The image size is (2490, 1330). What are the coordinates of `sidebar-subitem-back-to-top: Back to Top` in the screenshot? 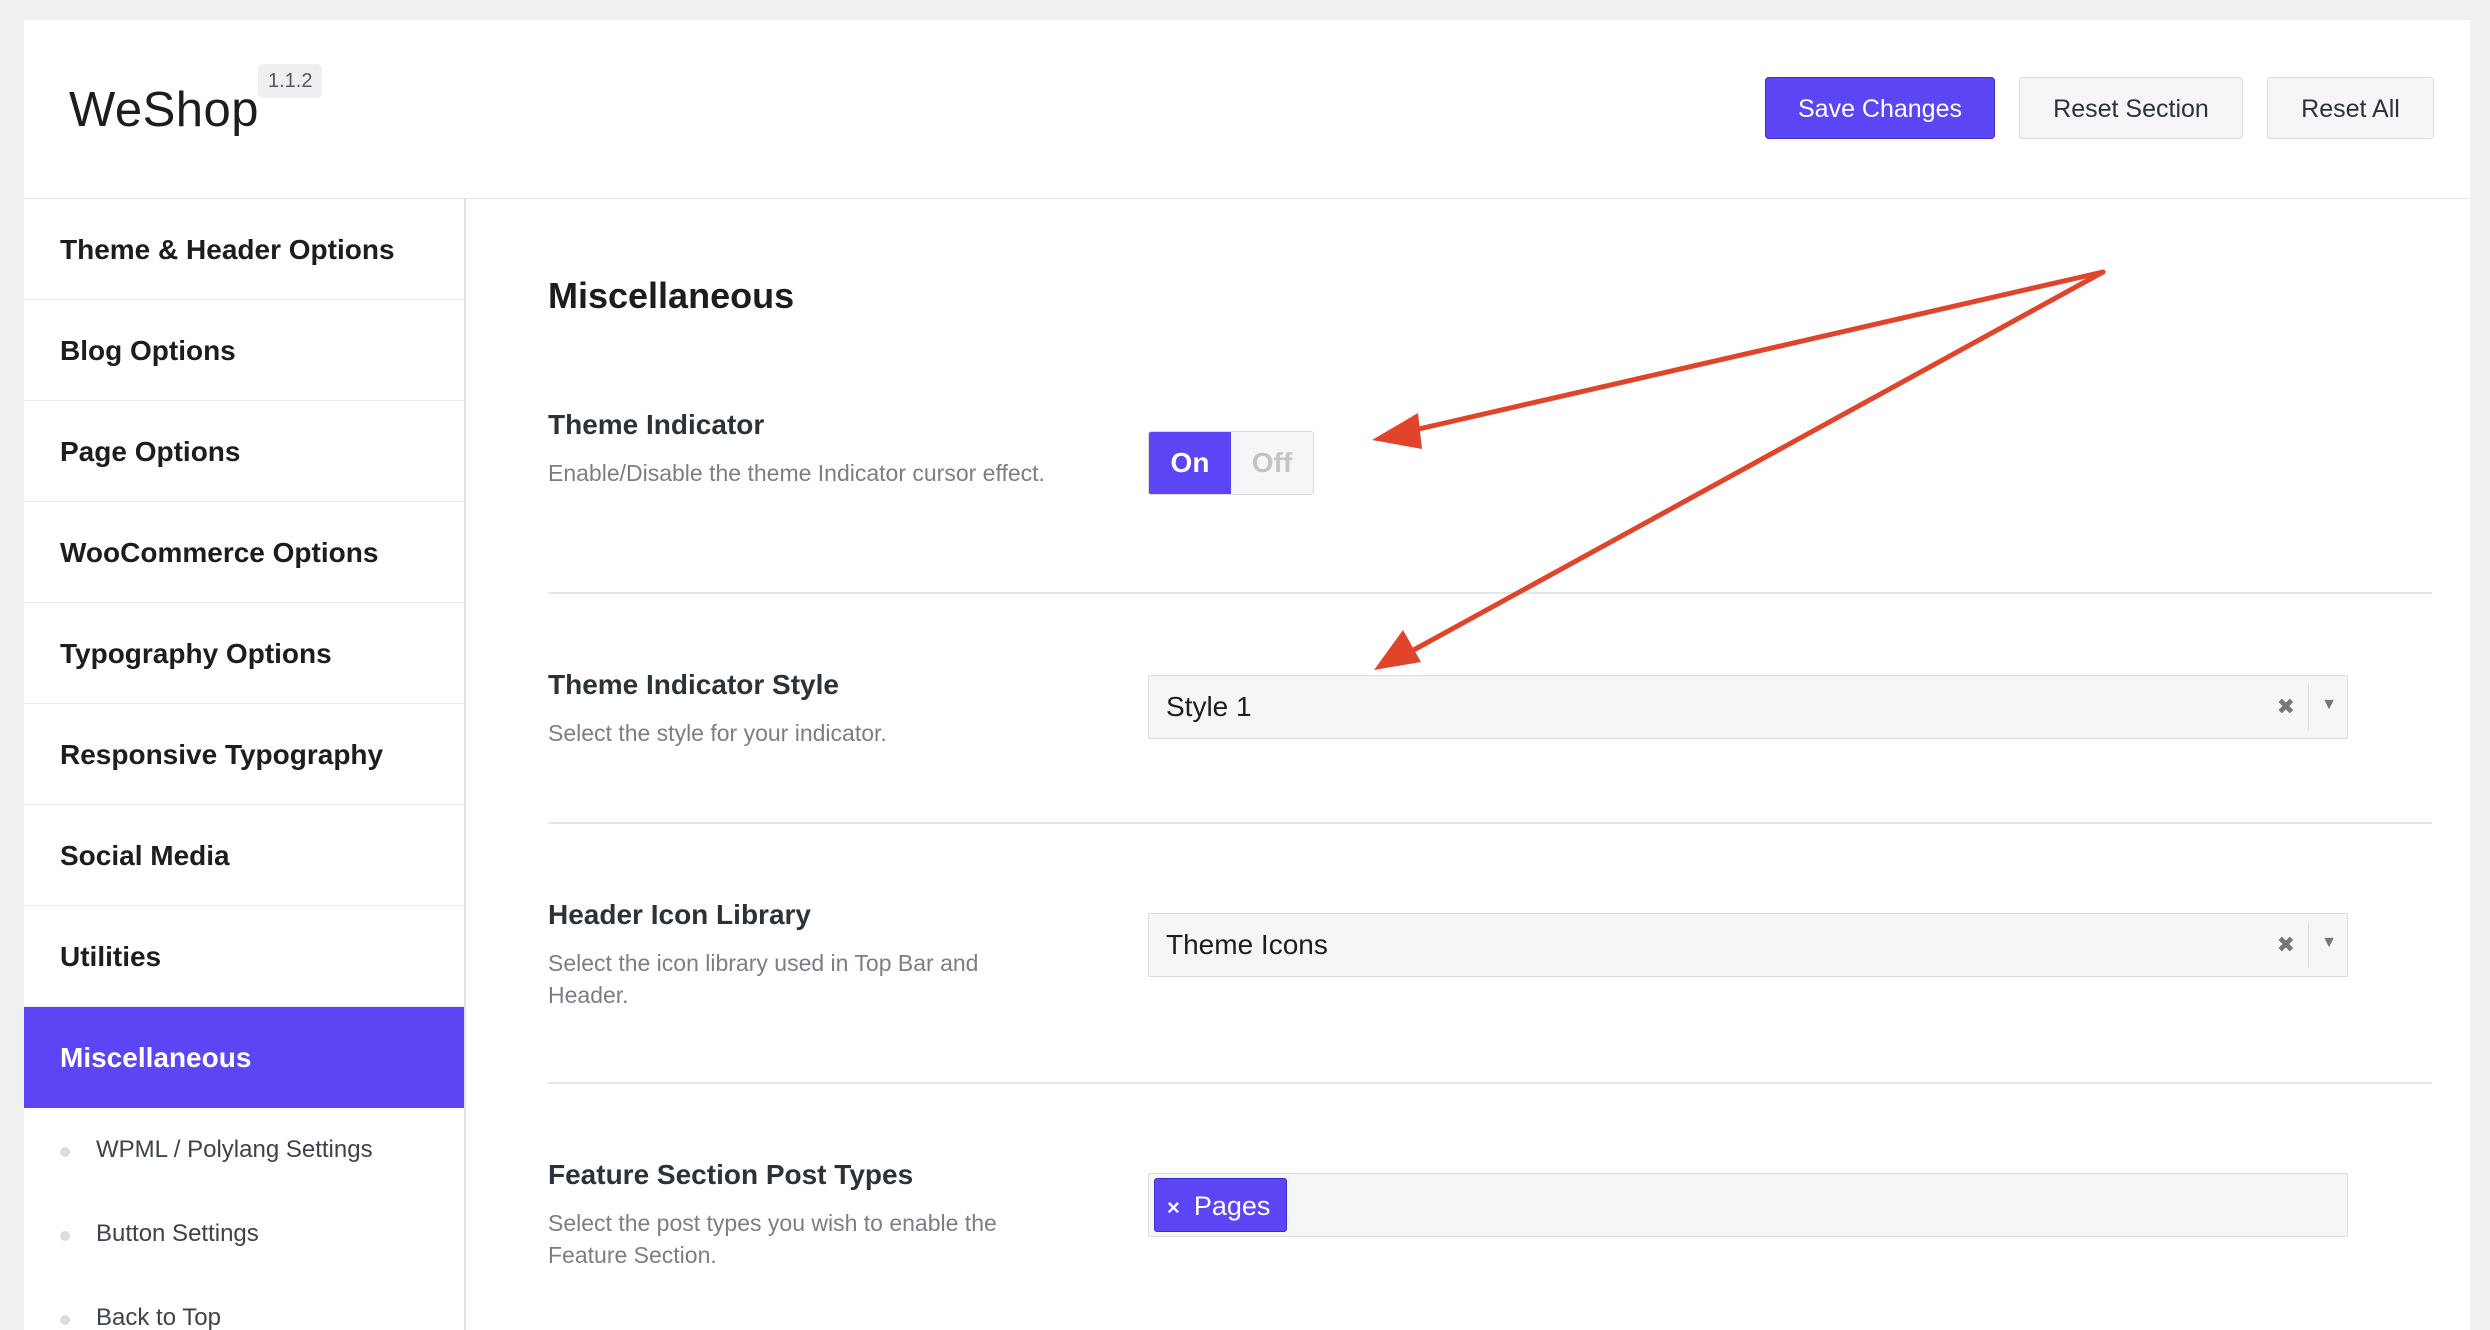 It's located at (244, 1303).